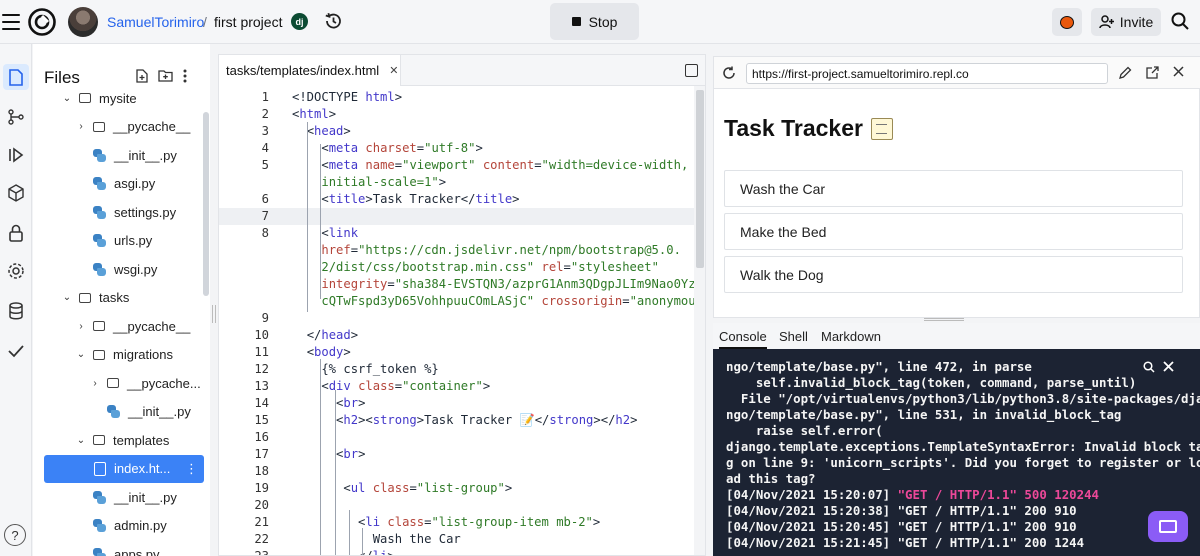 The height and width of the screenshot is (556, 1200). What do you see at coordinates (456, 148) in the screenshot?
I see `code-line: 4 <meta charset="utf-8">` at bounding box center [456, 148].